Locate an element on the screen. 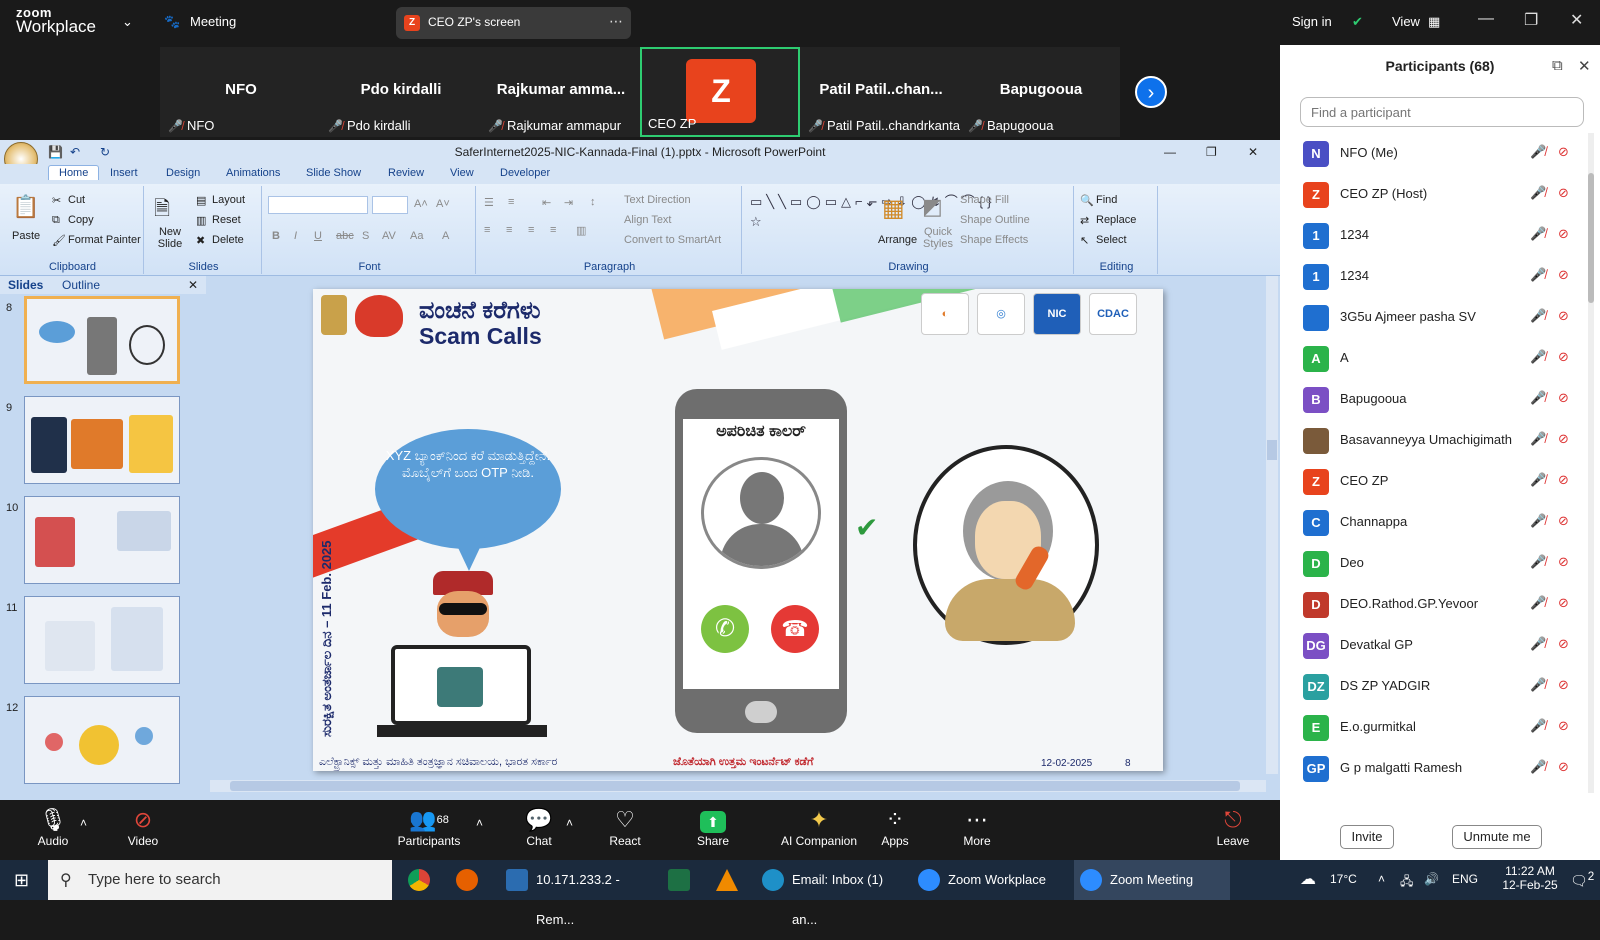 This screenshot has height=940, width=1600. participants-button: 👥68 Participants is located at coordinates (429, 827).